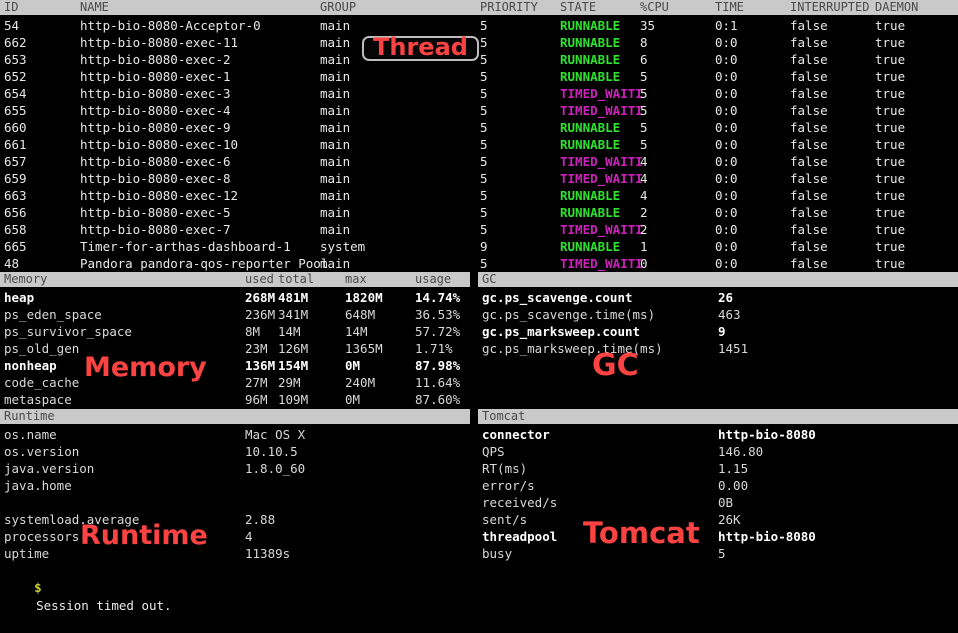 The height and width of the screenshot is (633, 958). I want to click on runtime-property-value: 4, so click(249, 536).